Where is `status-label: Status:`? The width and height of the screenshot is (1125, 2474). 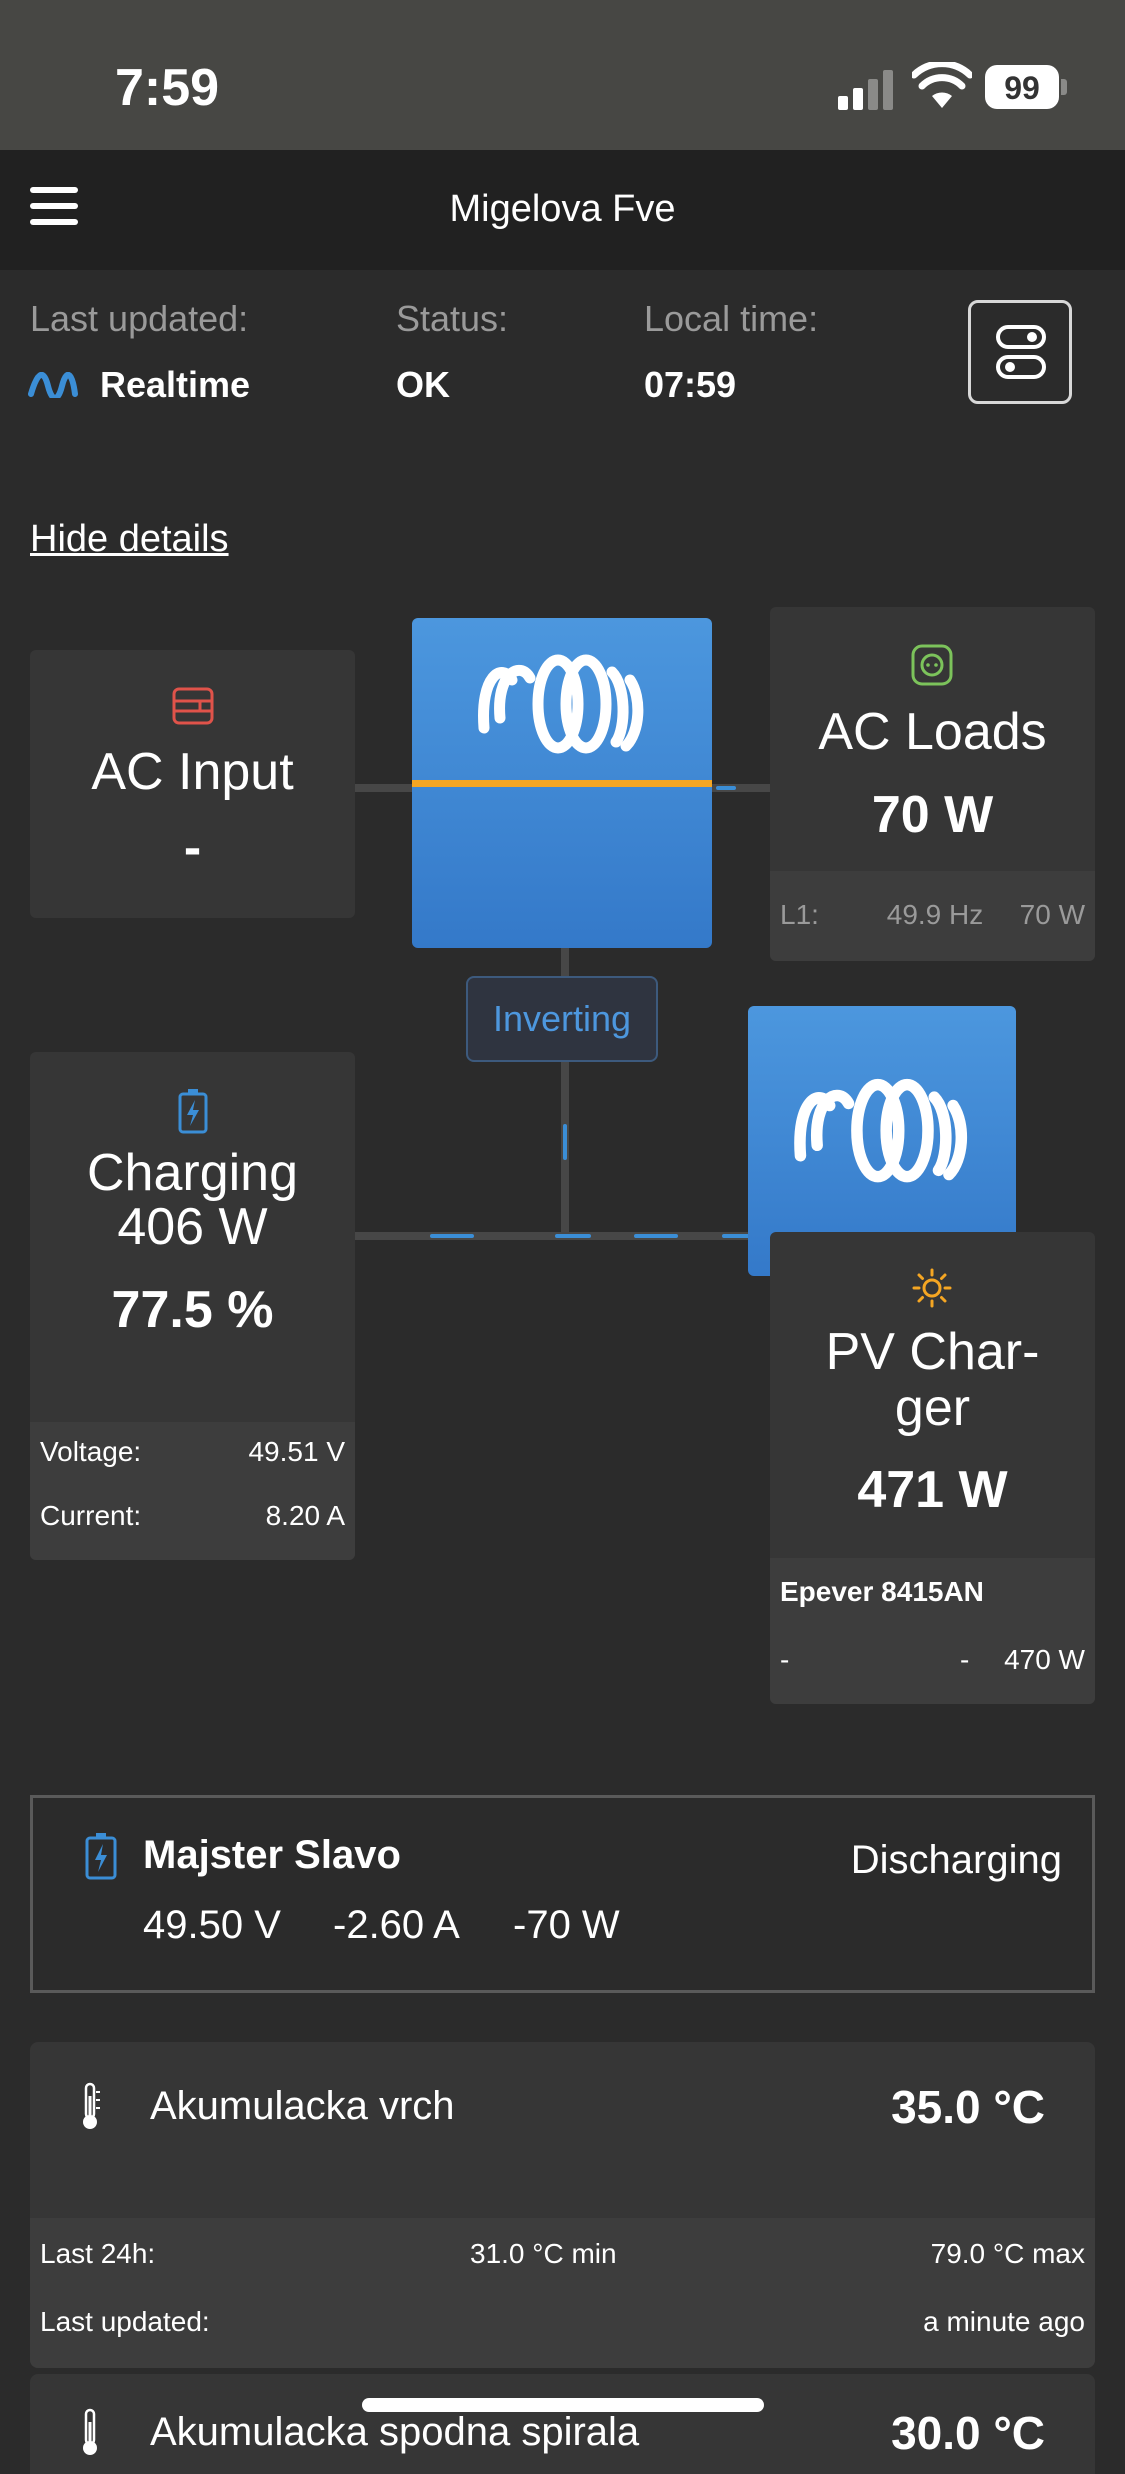 status-label: Status: is located at coordinates (452, 318).